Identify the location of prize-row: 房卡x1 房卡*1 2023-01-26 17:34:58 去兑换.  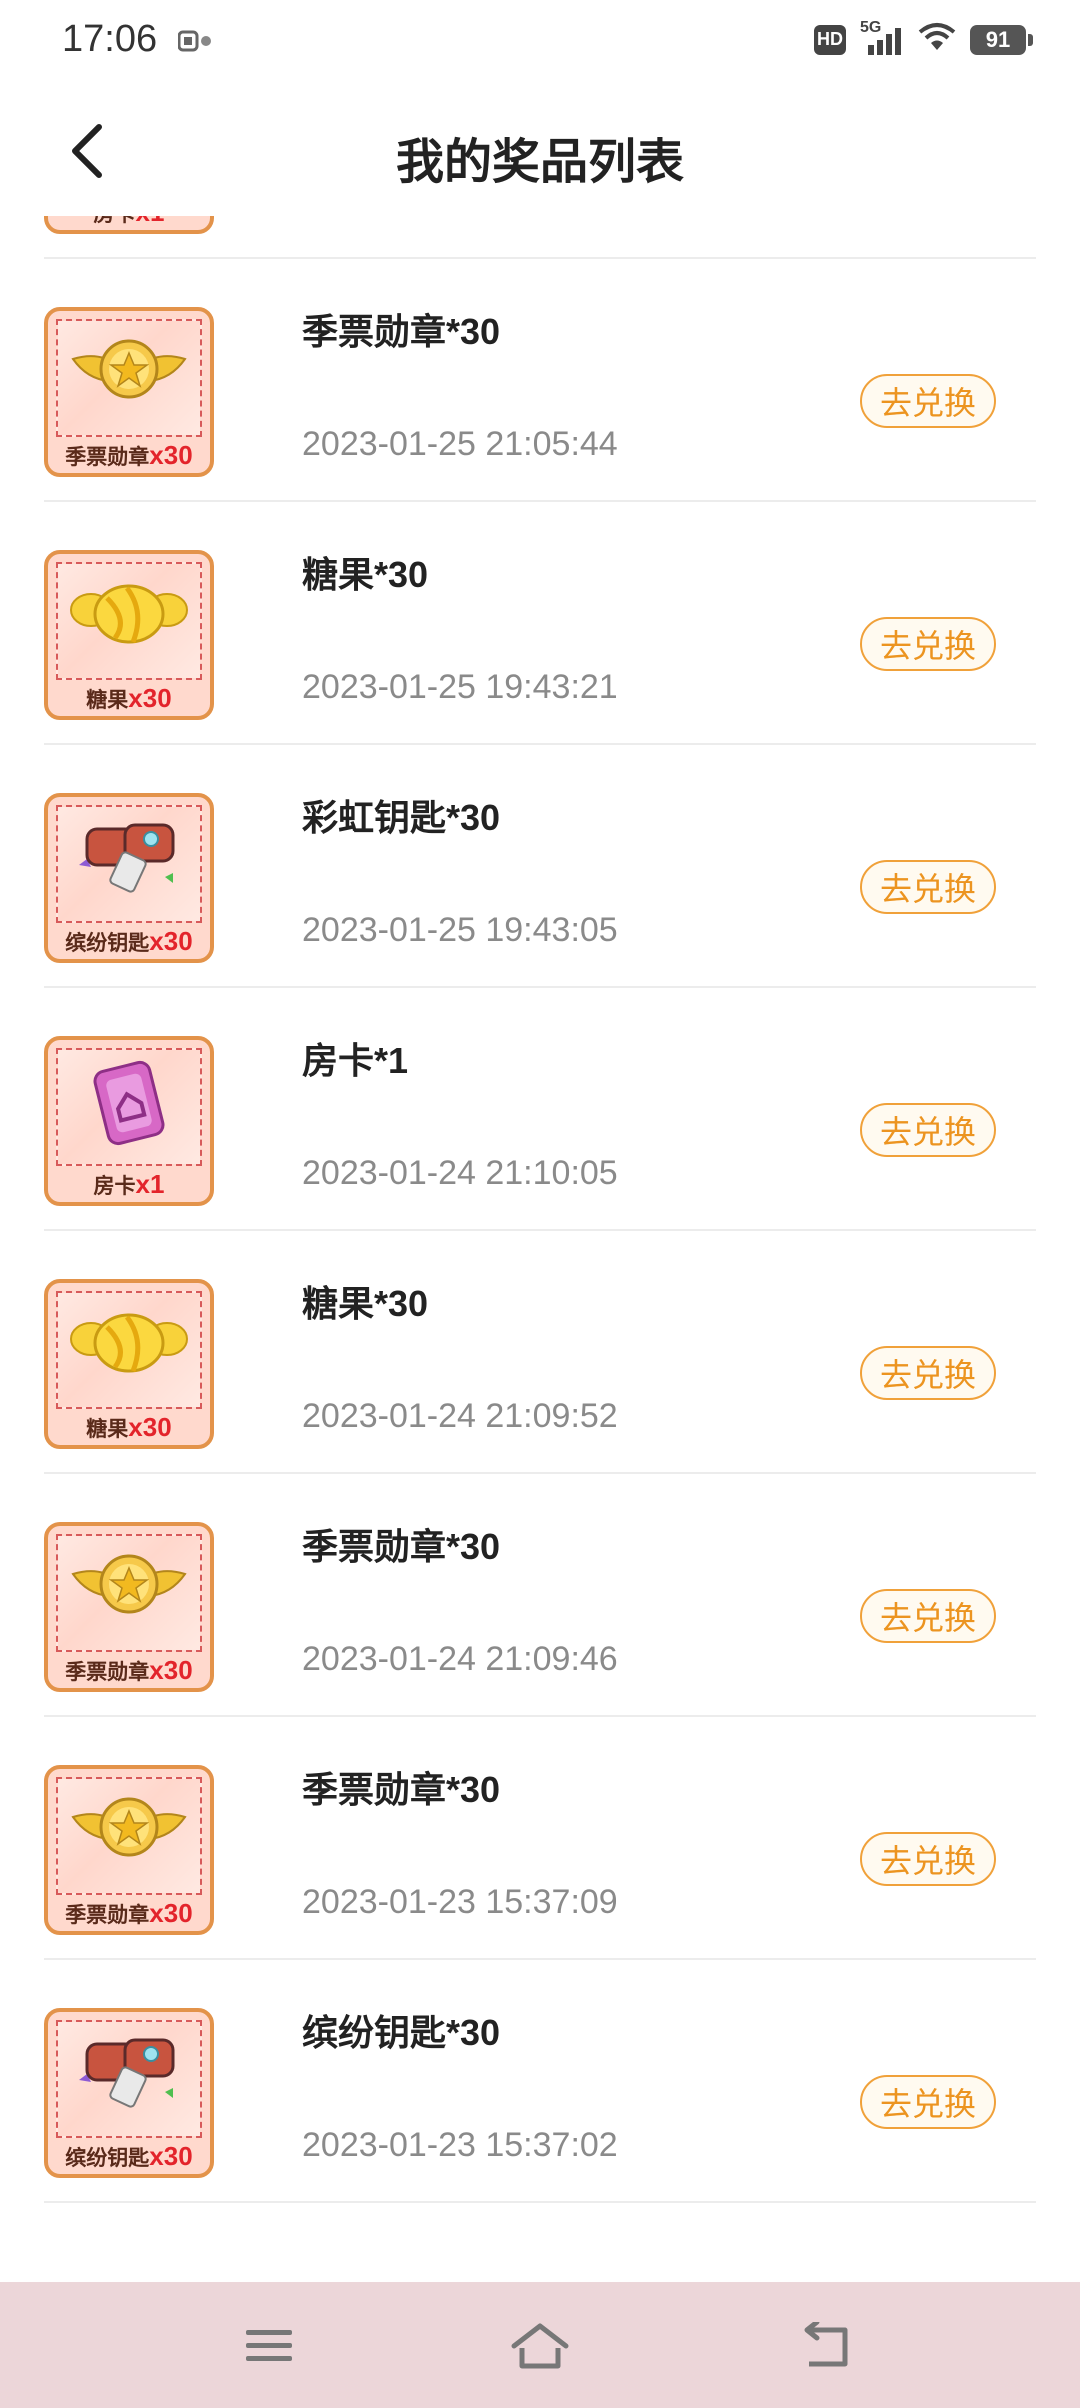
(540, 237).